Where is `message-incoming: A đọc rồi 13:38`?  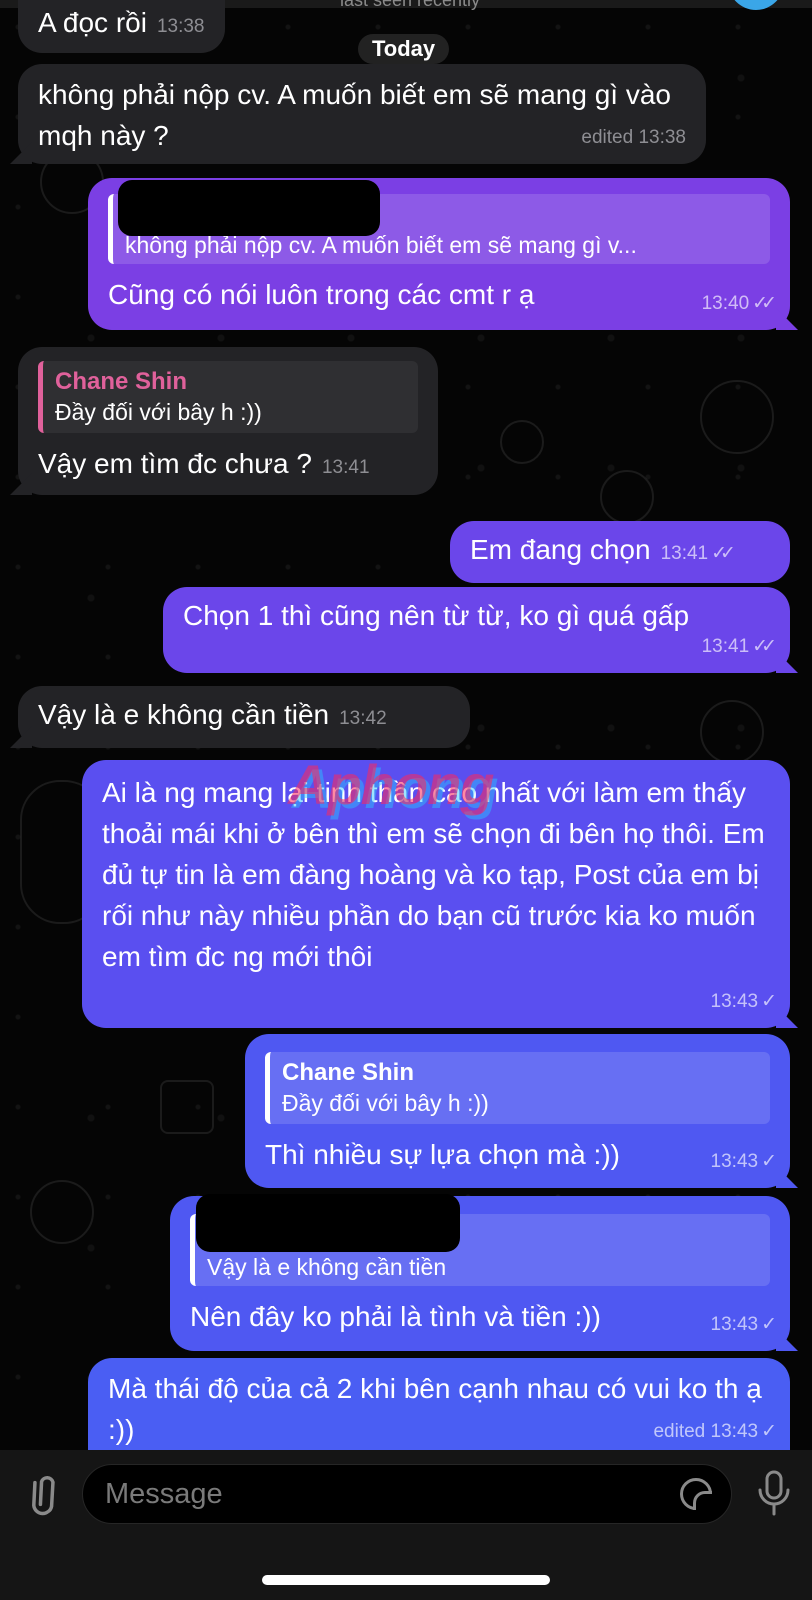 message-incoming: A đọc rồi 13:38 is located at coordinates (121, 26).